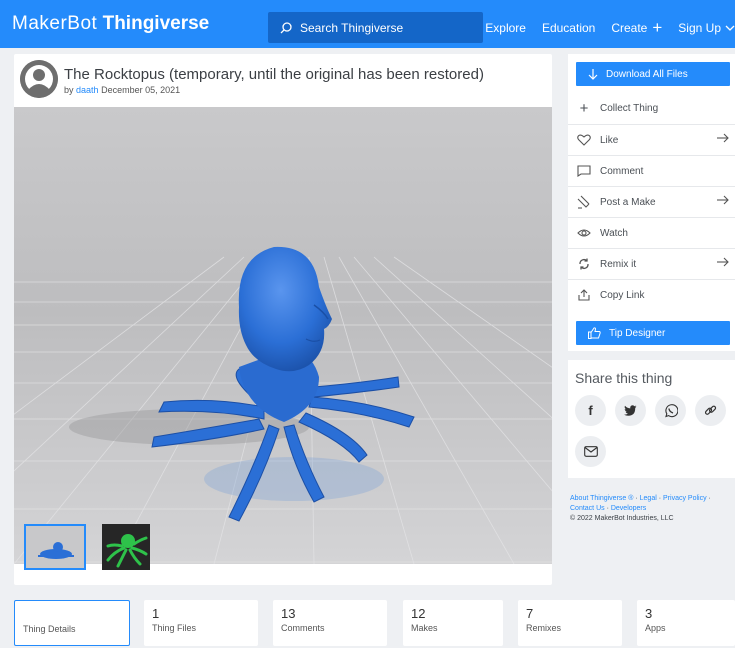  I want to click on tab-thing-files: 1 Thing Files, so click(201, 623).